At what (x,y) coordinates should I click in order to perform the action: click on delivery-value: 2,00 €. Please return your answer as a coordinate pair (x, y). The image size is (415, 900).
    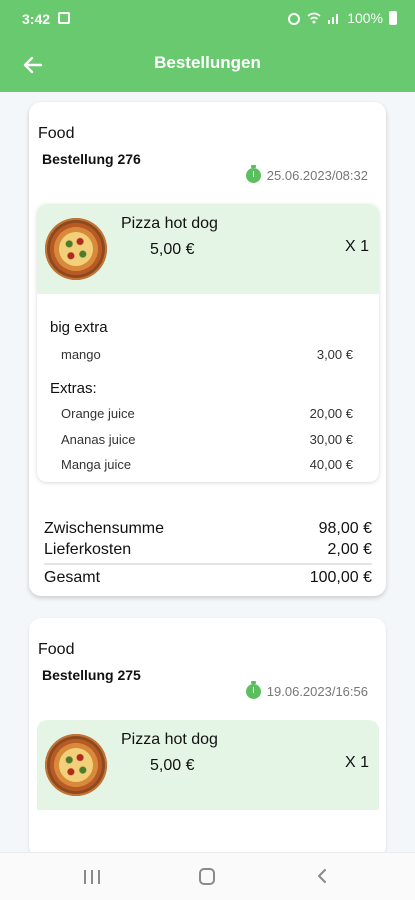
    Looking at the image, I should click on (349, 549).